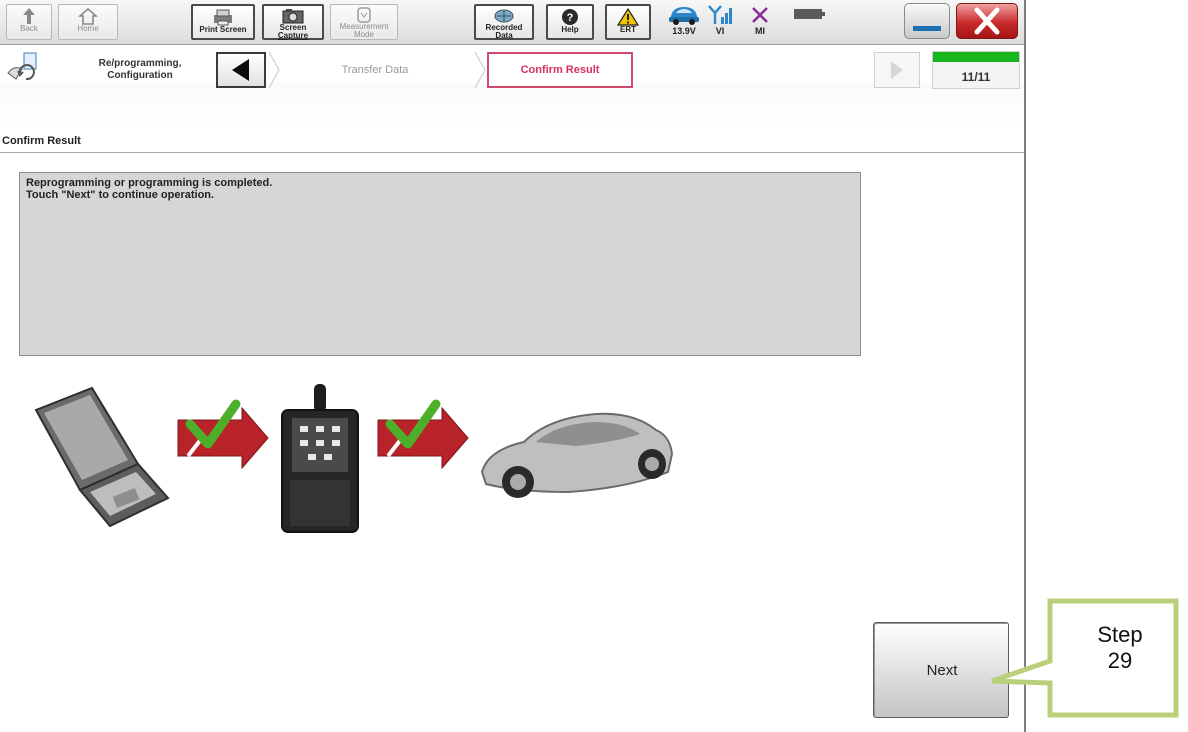 Image resolution: width=1188 pixels, height=732 pixels. I want to click on nav-shade, so click(512, 106).